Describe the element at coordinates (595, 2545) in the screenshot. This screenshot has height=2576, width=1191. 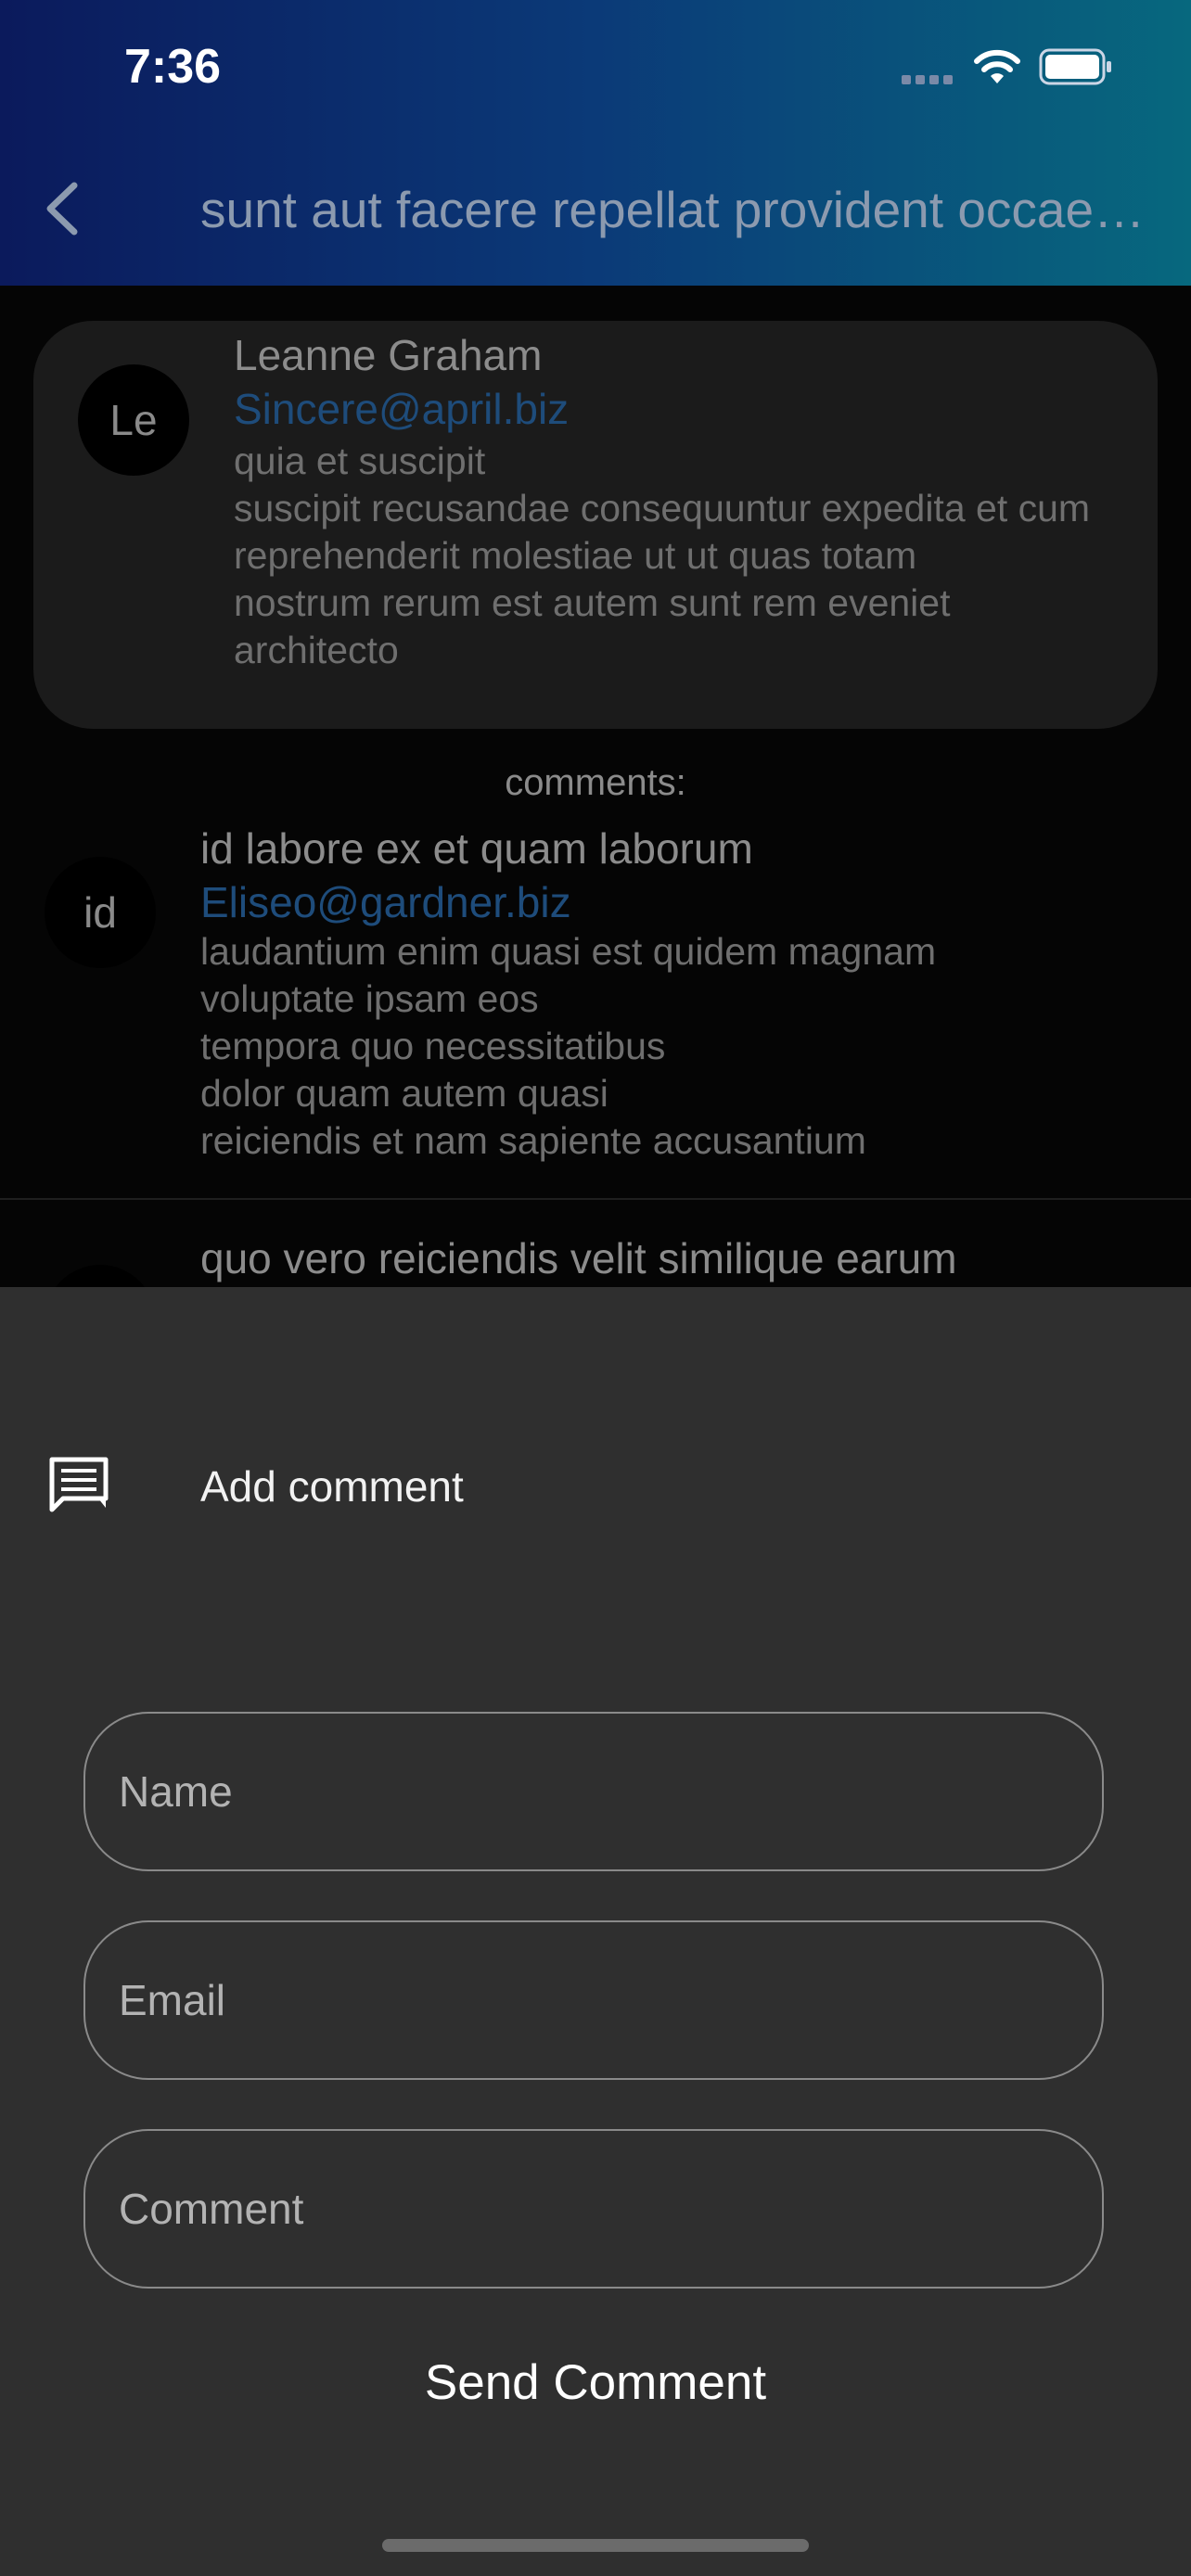
I see `home-indicator` at that location.